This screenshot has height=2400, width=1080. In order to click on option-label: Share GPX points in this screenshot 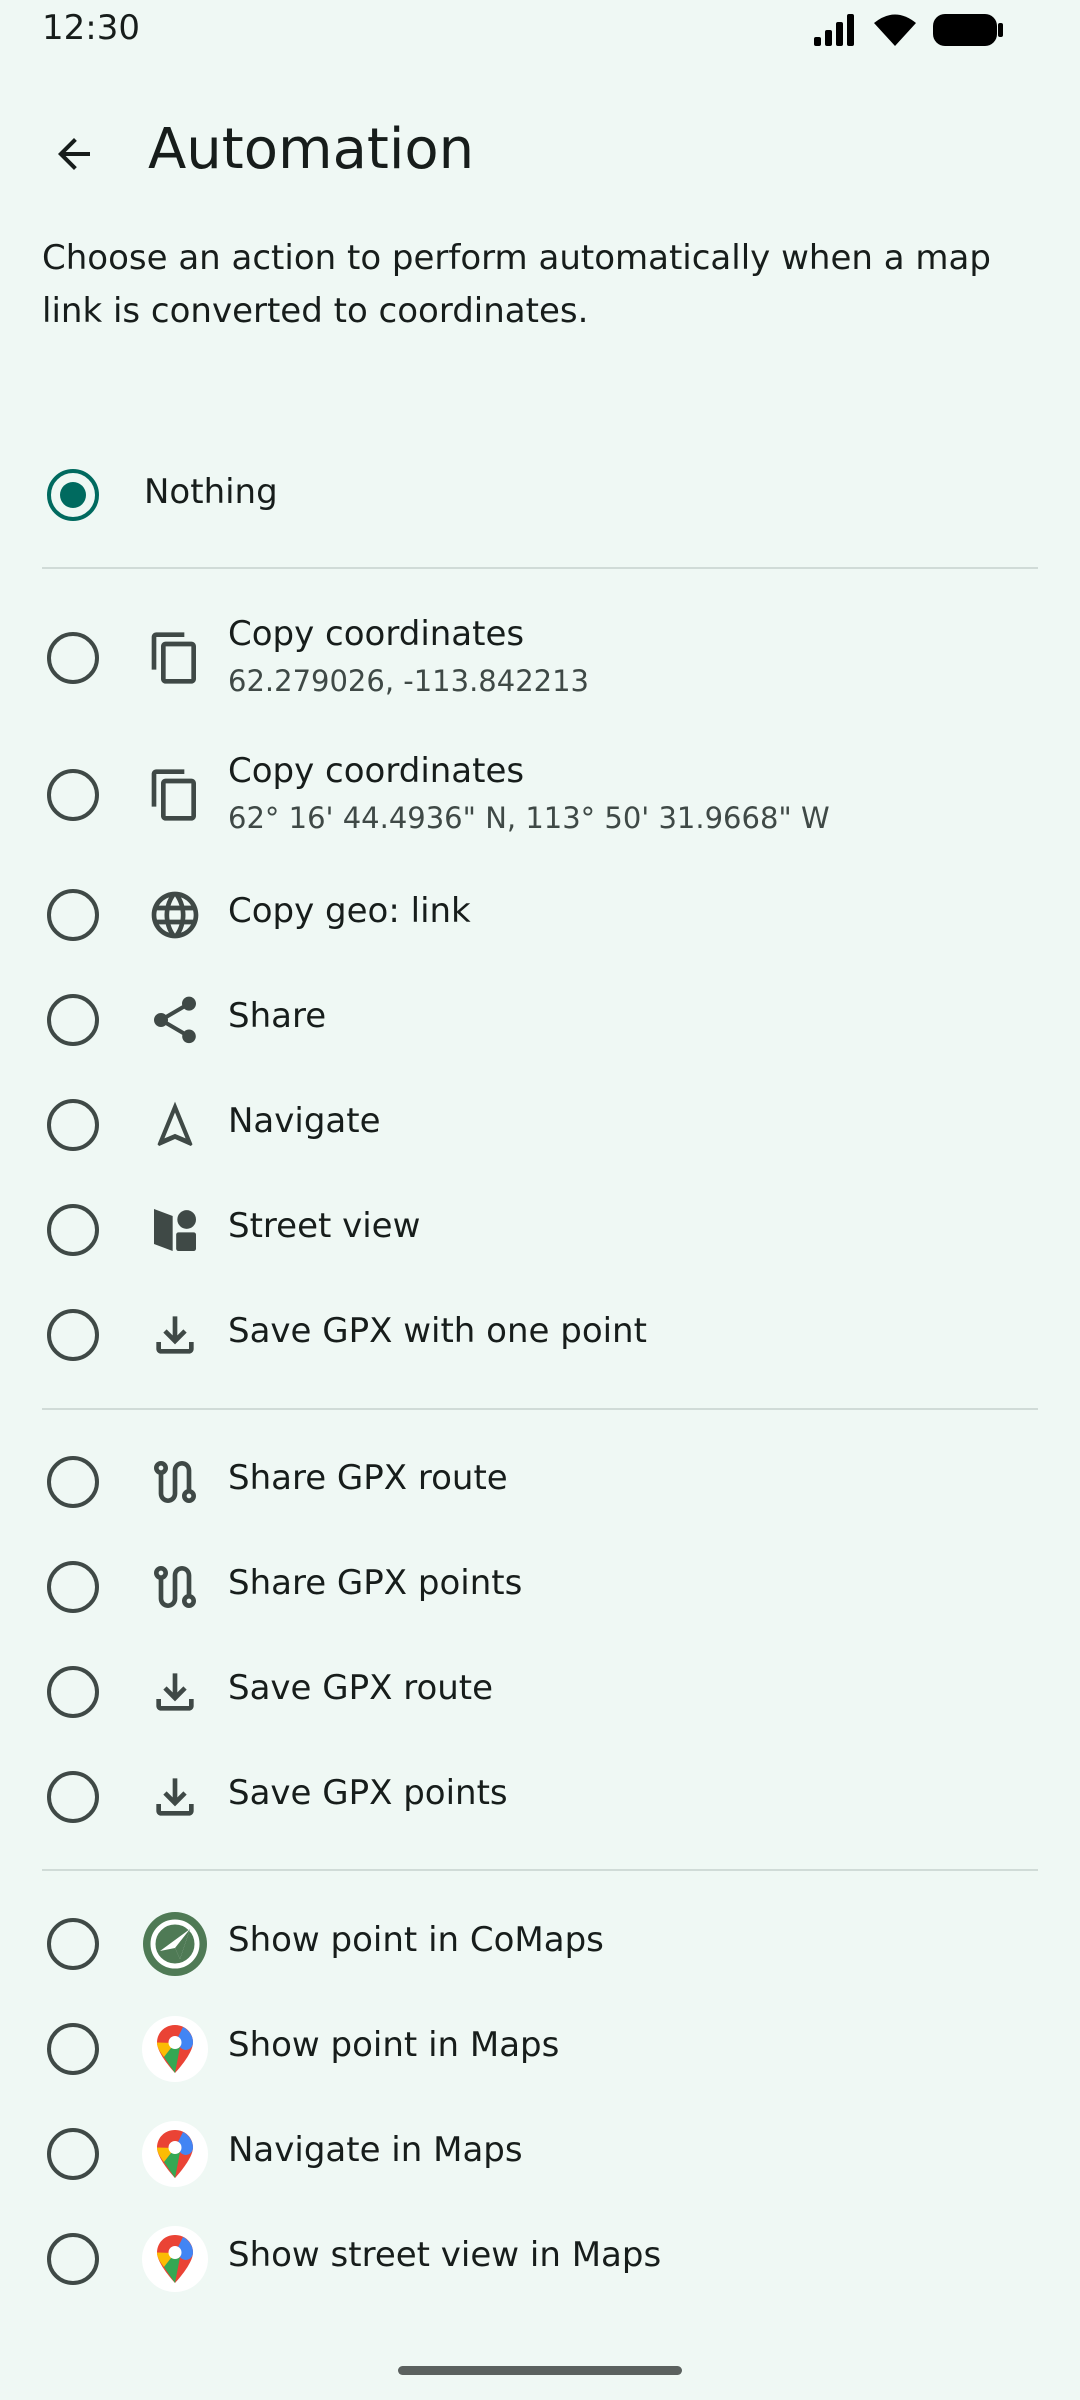, I will do `click(375, 1583)`.